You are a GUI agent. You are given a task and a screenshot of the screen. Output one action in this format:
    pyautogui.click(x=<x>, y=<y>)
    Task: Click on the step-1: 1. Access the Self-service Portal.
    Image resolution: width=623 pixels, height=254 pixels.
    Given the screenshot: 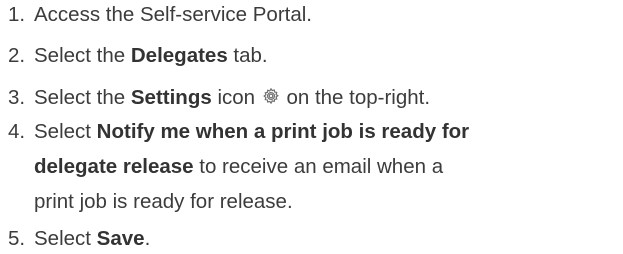 What is the action you would take?
    pyautogui.click(x=156, y=15)
    